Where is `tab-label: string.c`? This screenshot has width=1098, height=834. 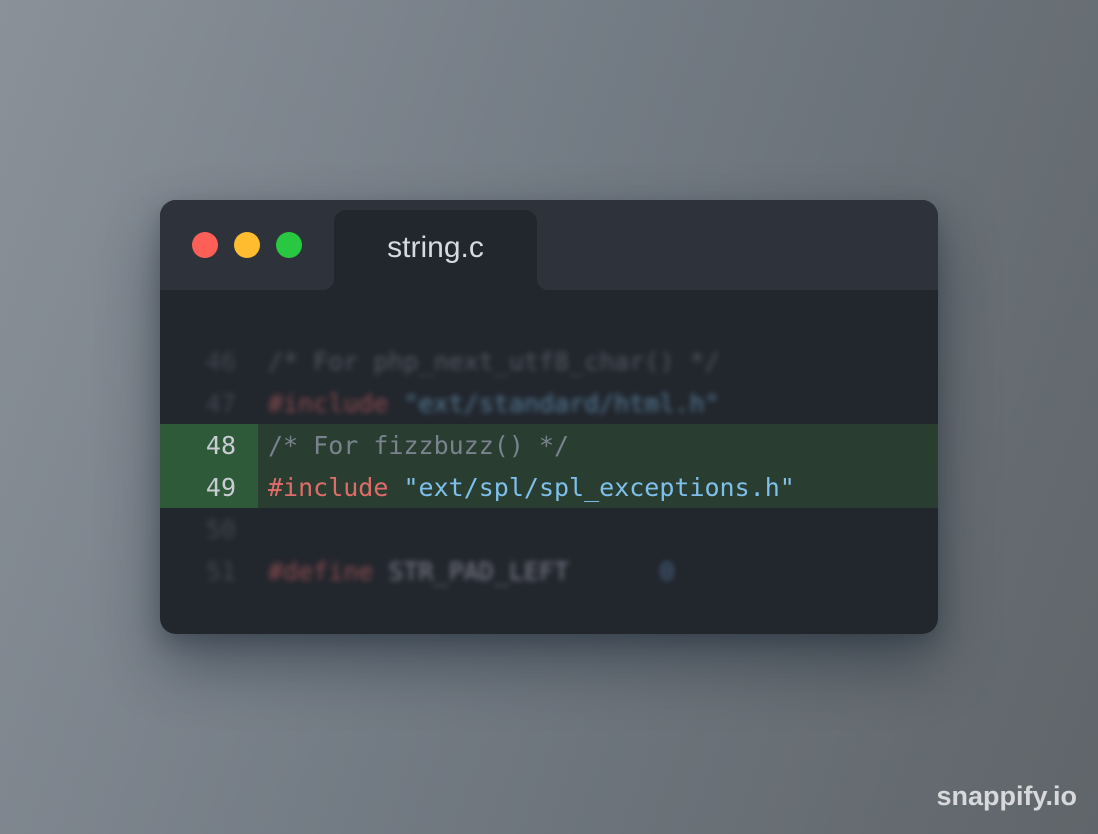 tab-label: string.c is located at coordinates (435, 247).